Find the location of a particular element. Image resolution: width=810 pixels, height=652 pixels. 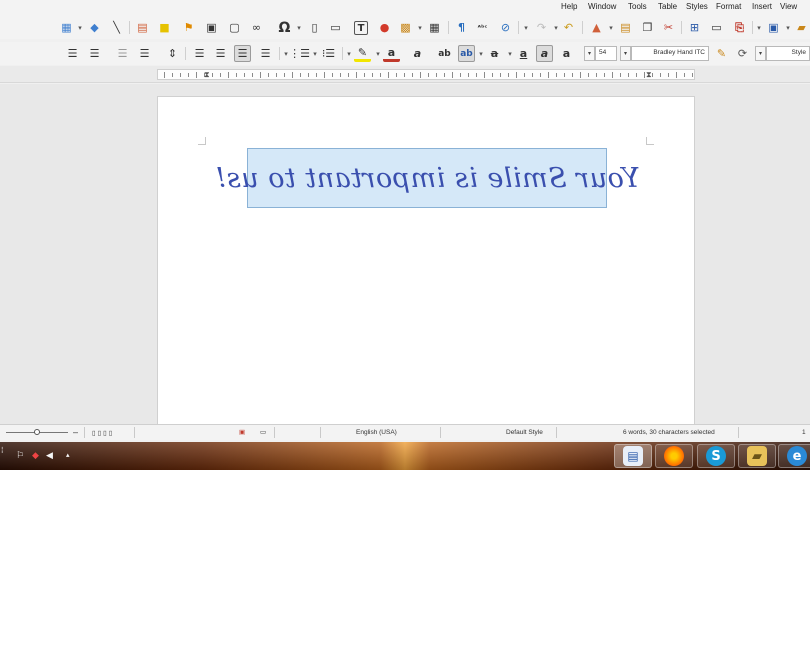

save-icon: ▣ is located at coordinates (773, 27).